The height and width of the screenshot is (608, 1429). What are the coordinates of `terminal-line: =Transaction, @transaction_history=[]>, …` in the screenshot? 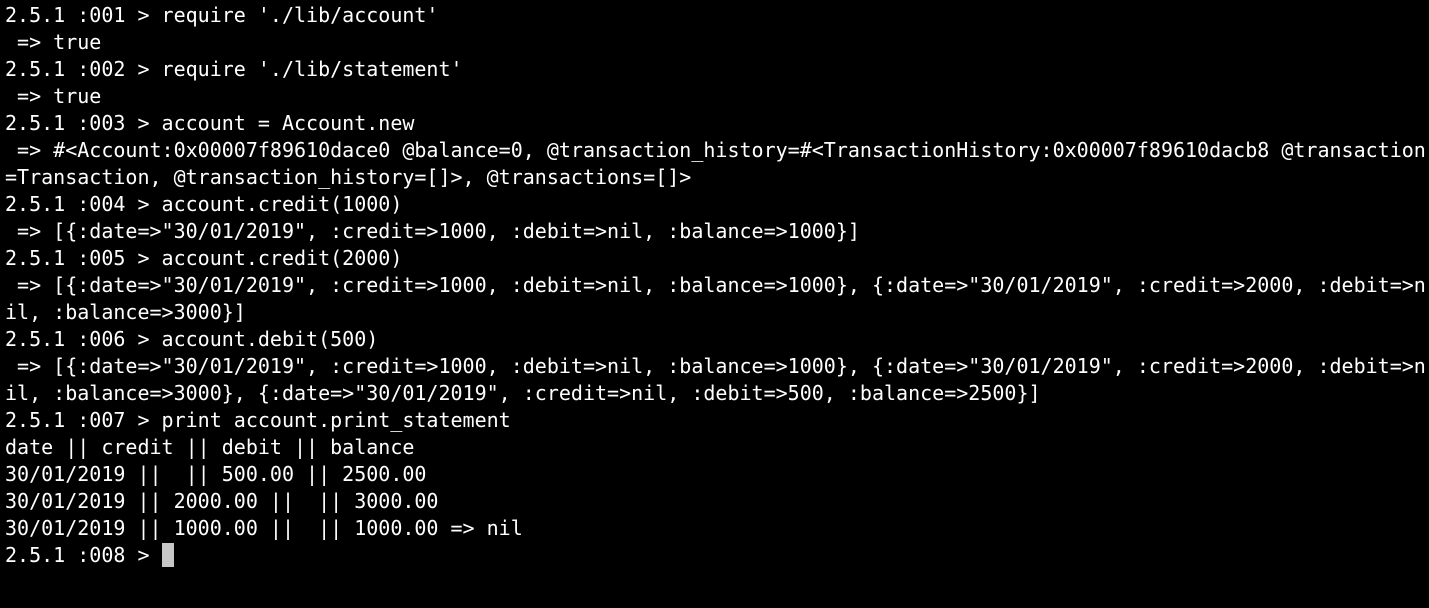 It's located at (348, 177).